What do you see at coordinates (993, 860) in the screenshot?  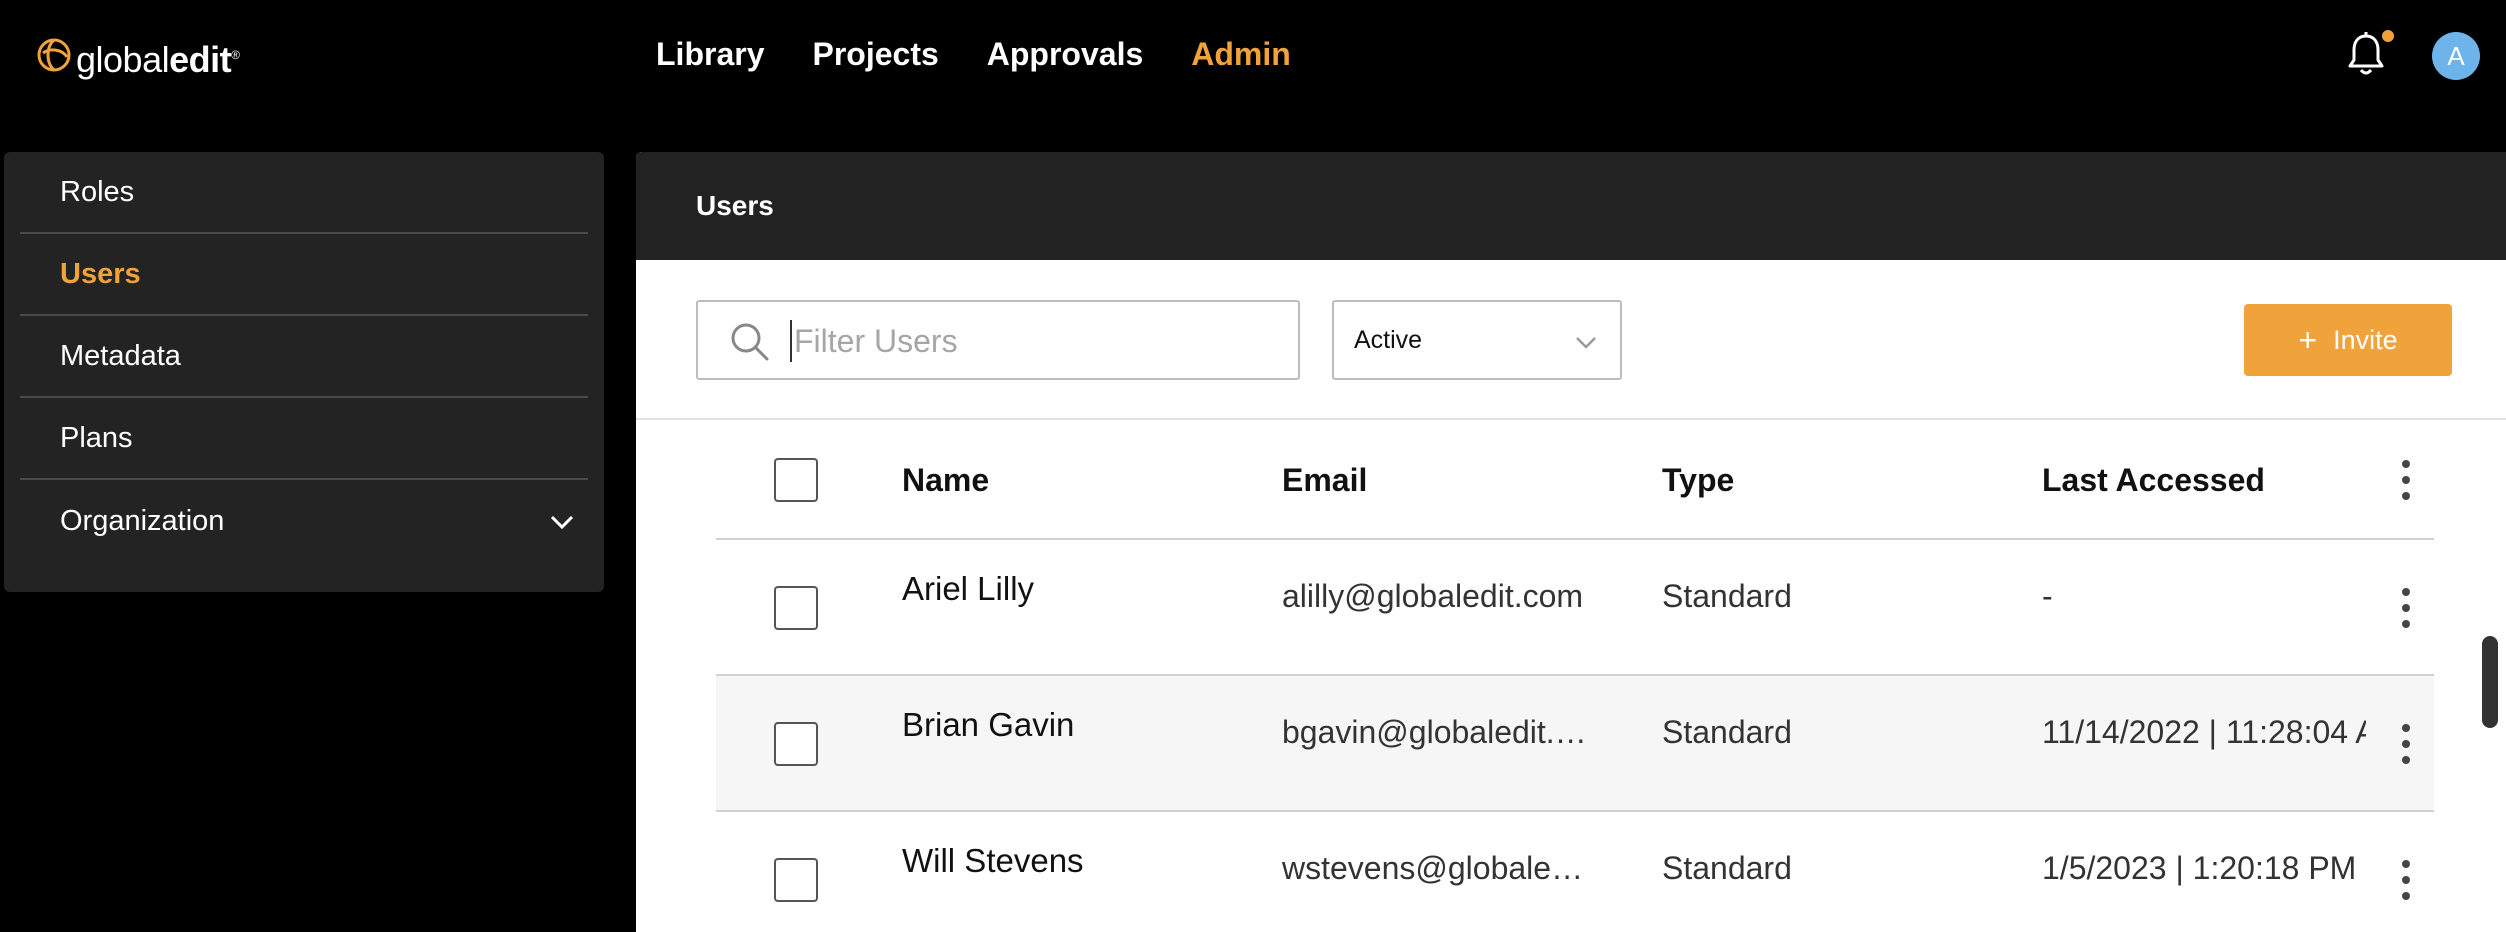 I see `user-name: Will Stevens` at bounding box center [993, 860].